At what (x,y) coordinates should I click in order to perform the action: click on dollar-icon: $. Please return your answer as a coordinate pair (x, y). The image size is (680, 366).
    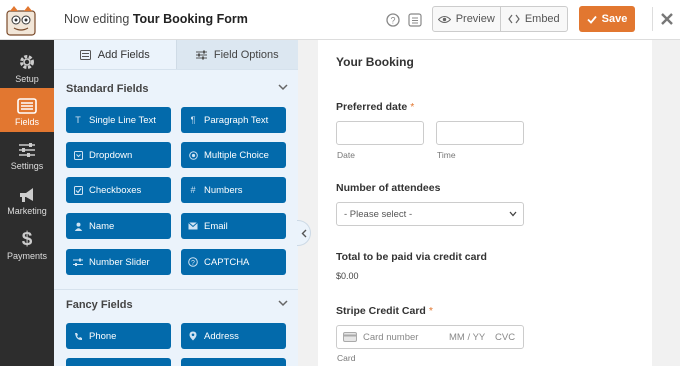
    Looking at the image, I should click on (27, 238).